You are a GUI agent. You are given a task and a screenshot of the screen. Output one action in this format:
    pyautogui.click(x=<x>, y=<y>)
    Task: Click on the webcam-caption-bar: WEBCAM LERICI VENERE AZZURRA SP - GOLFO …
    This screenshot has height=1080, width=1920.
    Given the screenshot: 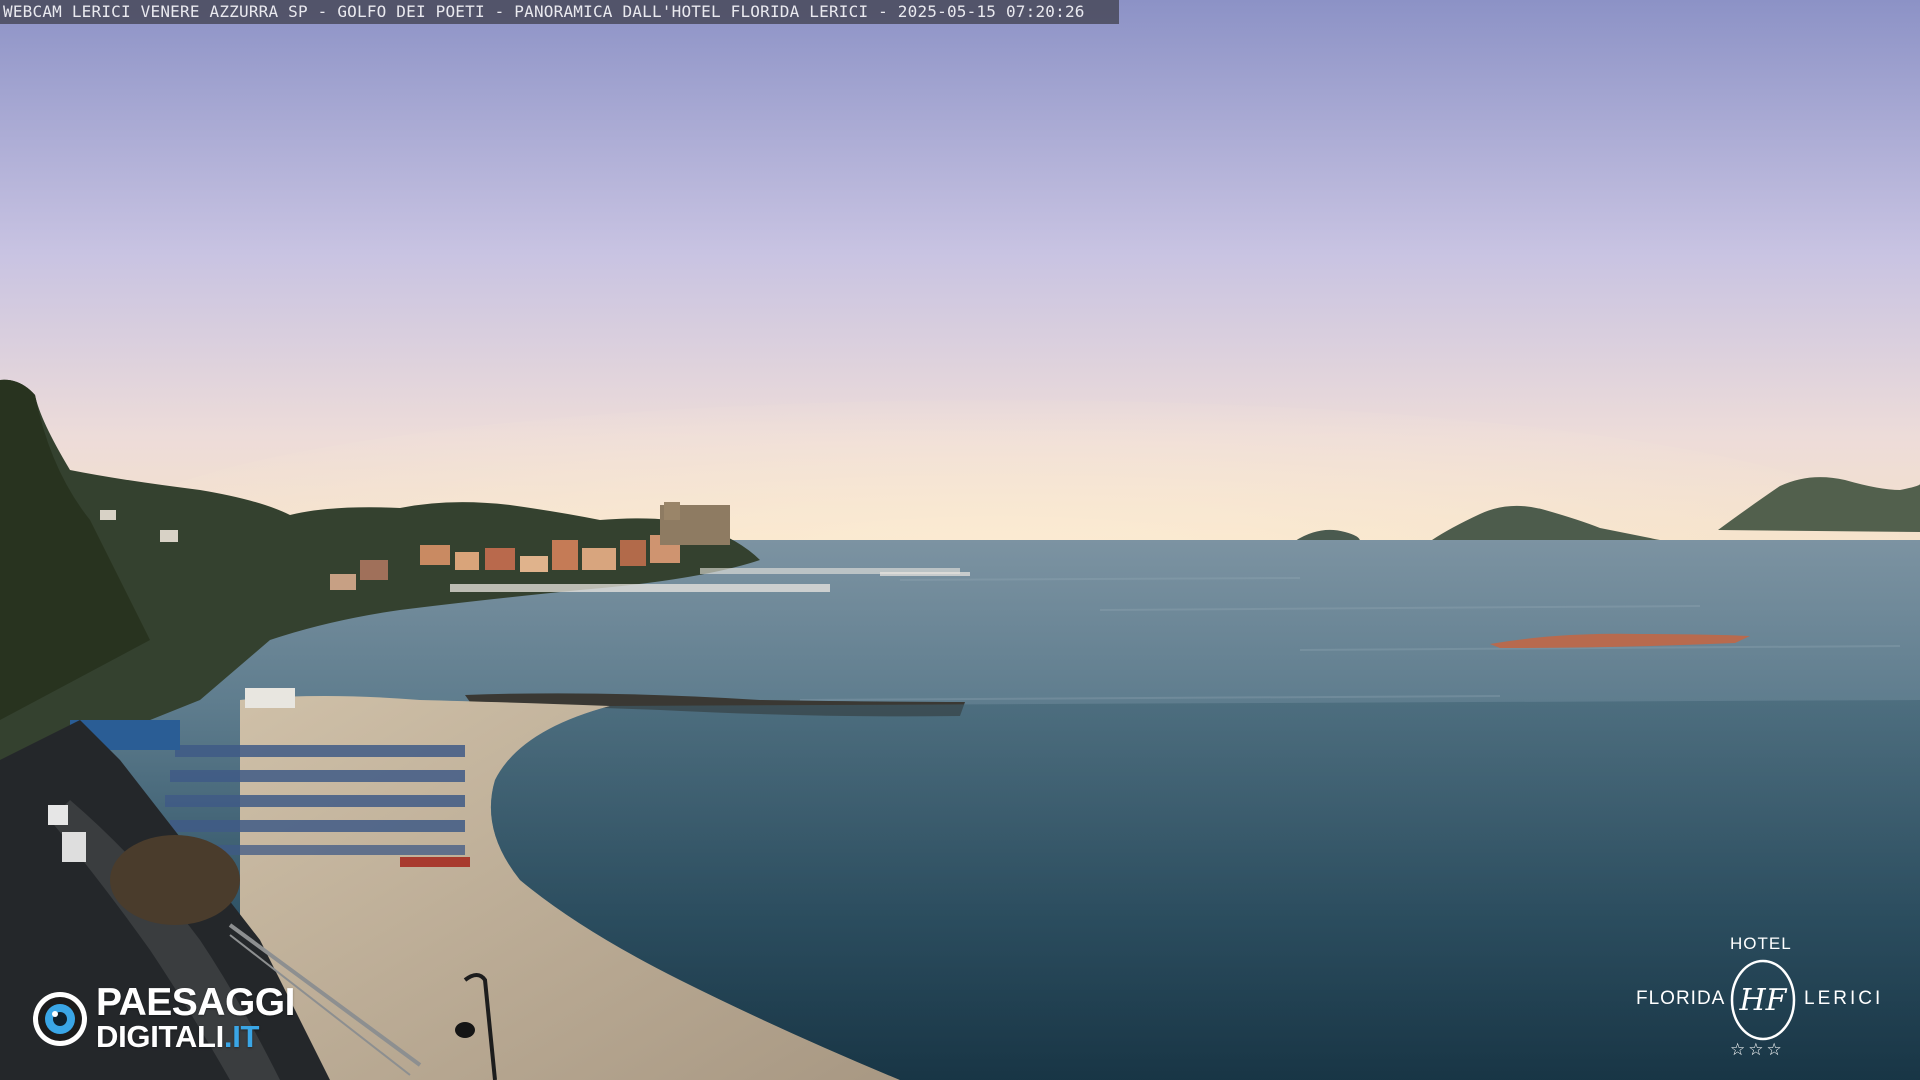 What is the action you would take?
    pyautogui.click(x=559, y=12)
    